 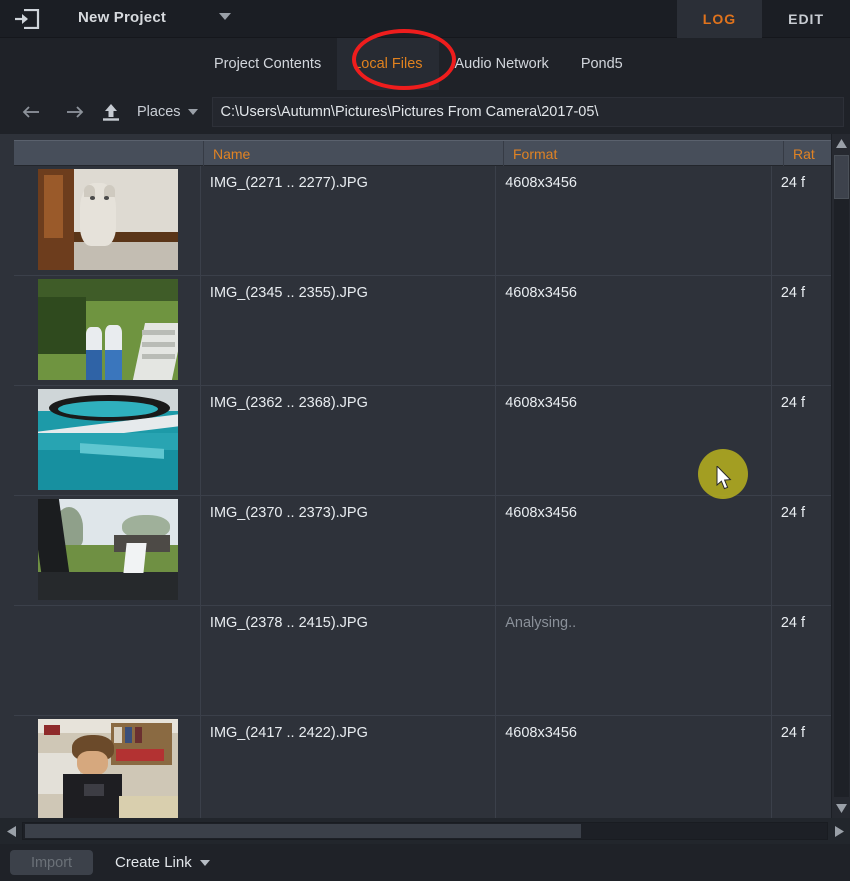 I want to click on cell-format-analysing: Analysing.., so click(x=634, y=661).